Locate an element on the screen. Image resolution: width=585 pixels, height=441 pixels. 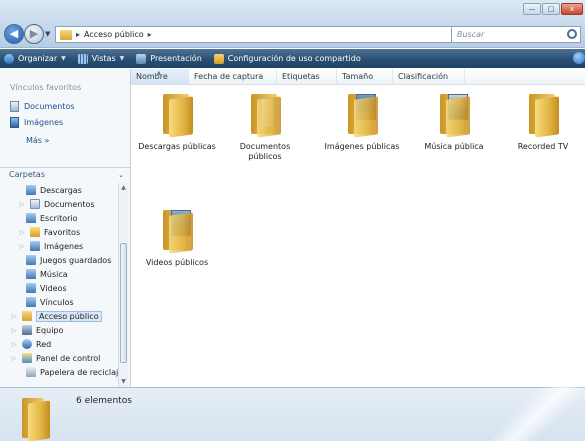
tree-item-vinculos: Vínculos is located at coordinates (50, 302).